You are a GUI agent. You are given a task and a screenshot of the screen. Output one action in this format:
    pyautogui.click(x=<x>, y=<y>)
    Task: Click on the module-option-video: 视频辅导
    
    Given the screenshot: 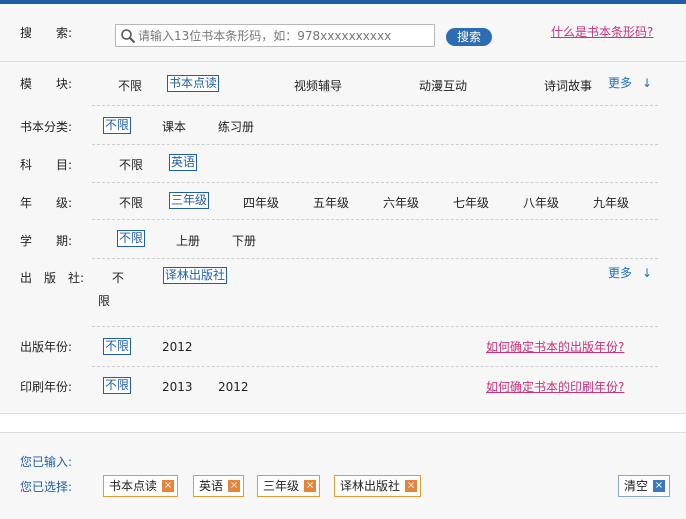 What is the action you would take?
    pyautogui.click(x=318, y=85)
    